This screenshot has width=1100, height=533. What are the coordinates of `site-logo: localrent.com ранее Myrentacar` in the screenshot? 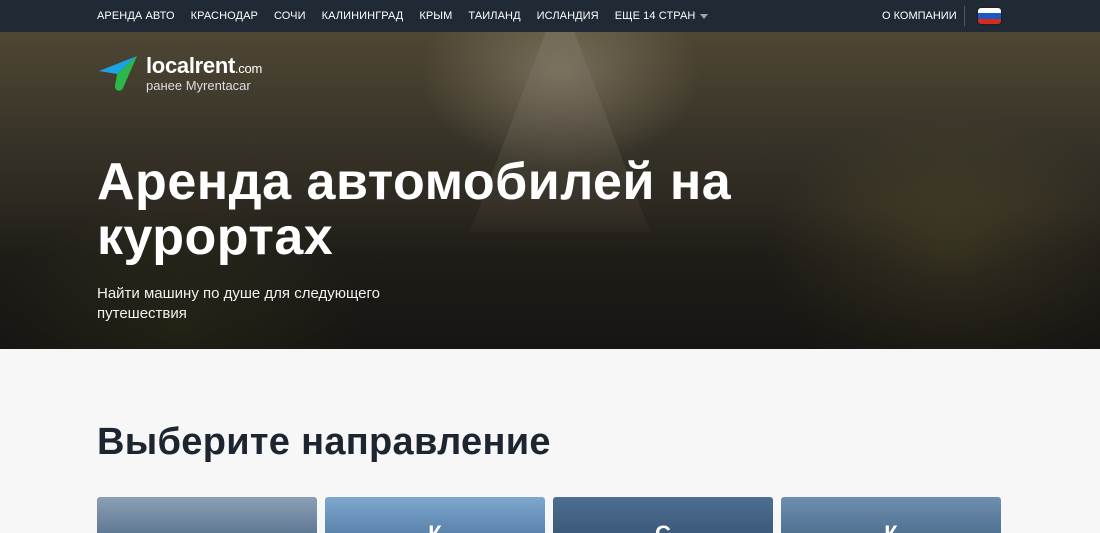 It's located at (179, 73).